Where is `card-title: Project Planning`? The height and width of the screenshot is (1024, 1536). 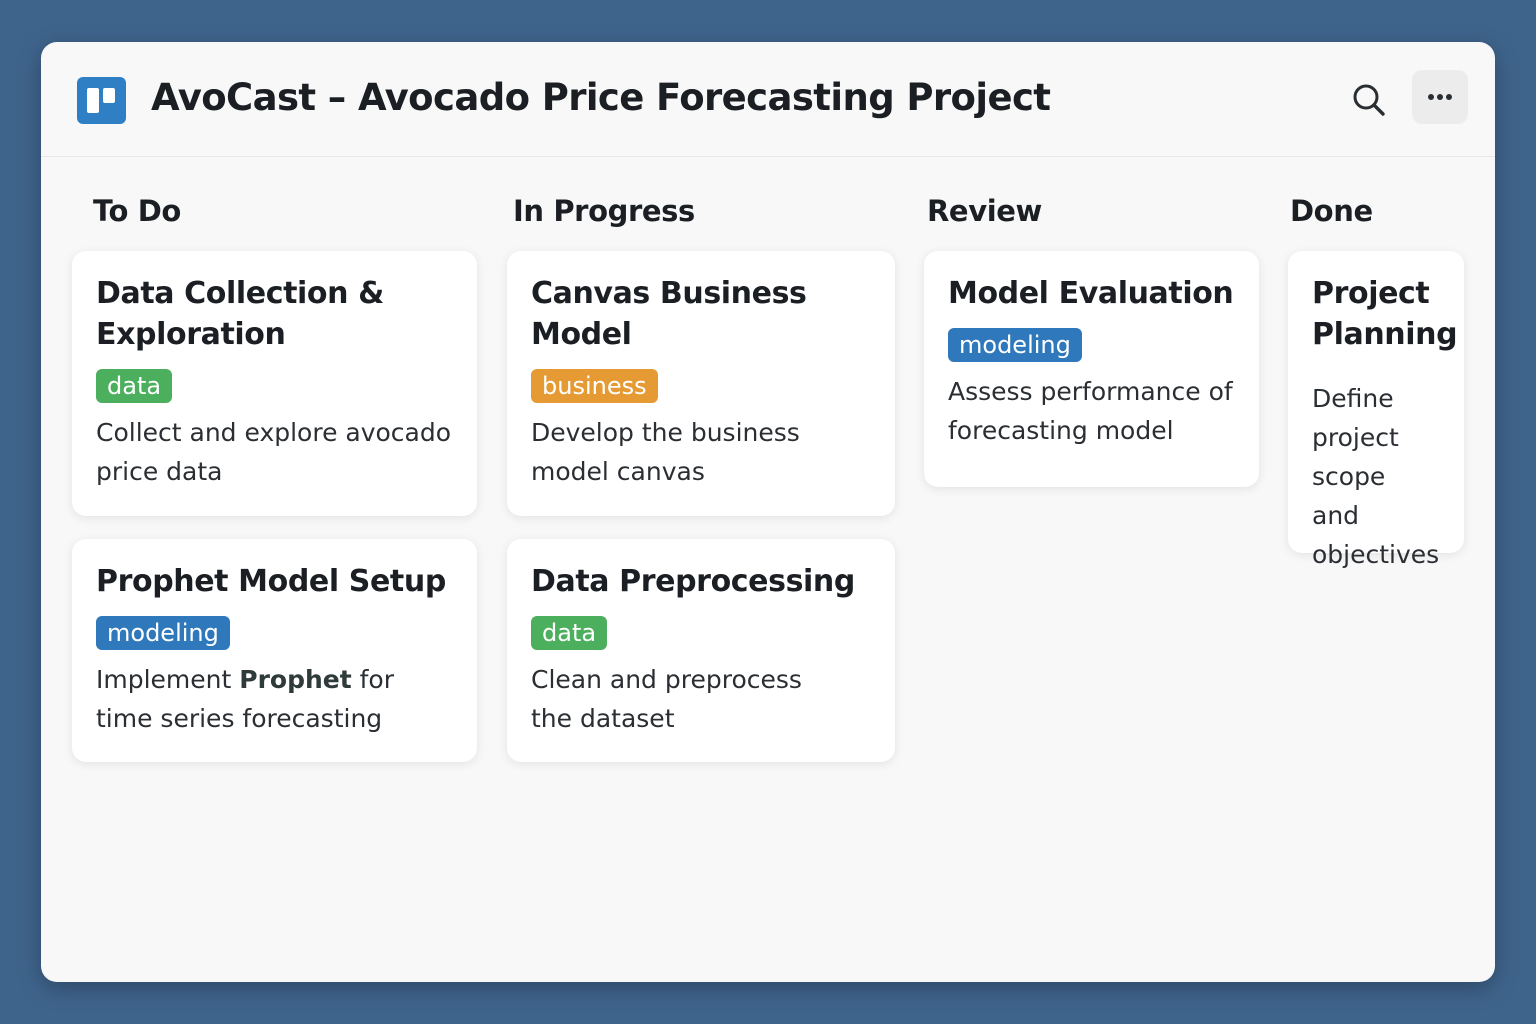
card-title: Project Planning is located at coordinates (1385, 314).